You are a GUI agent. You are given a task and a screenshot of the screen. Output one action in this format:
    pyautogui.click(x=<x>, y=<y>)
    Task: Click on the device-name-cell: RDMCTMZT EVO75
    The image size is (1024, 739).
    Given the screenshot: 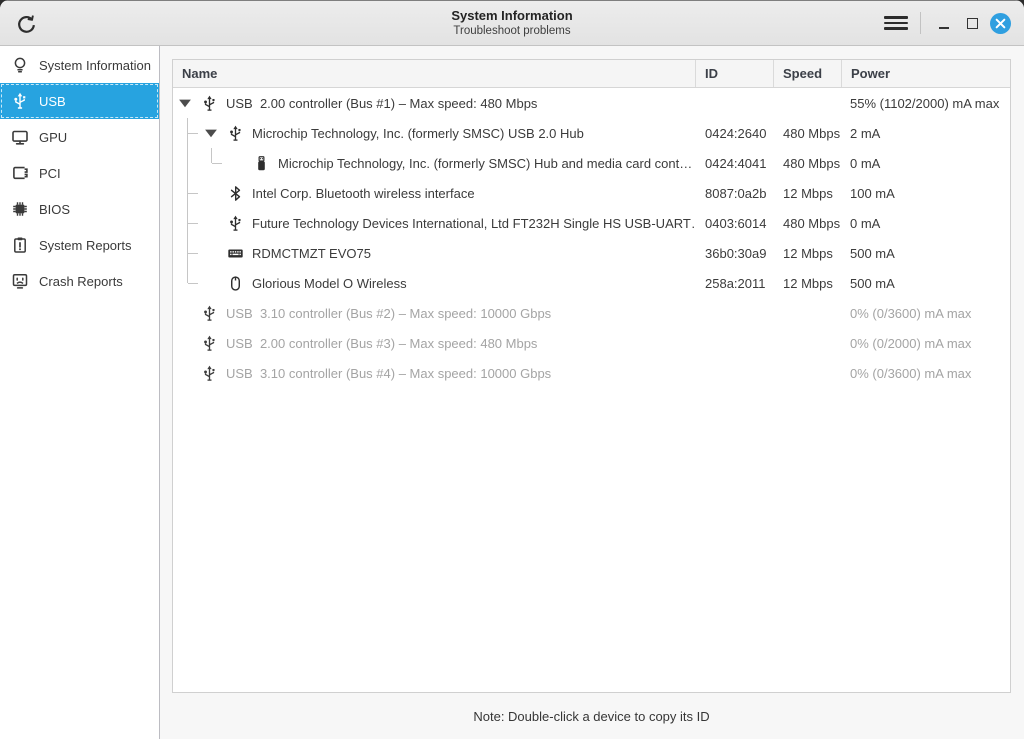 What is the action you would take?
    pyautogui.click(x=434, y=253)
    